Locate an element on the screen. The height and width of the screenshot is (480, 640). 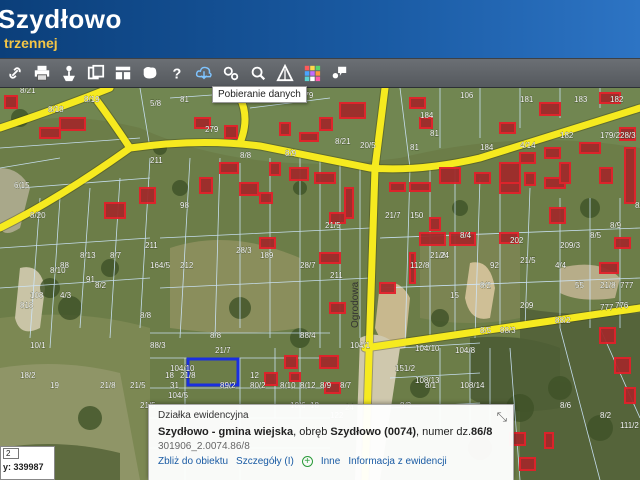
parcel-label: 88/3 is located at coordinates (158, 345).